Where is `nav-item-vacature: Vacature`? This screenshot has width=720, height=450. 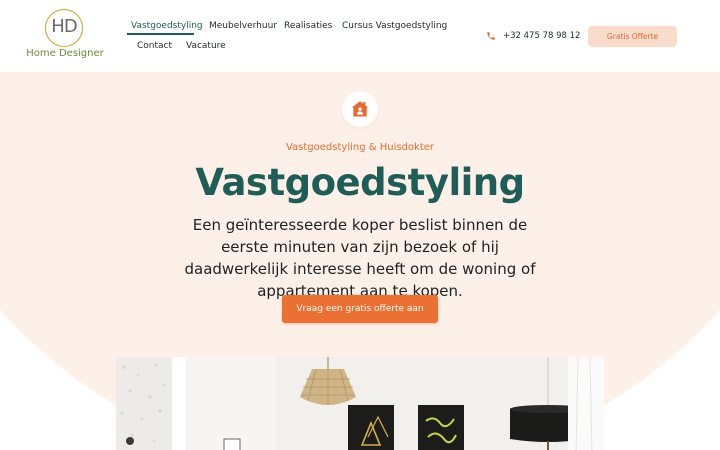 nav-item-vacature: Vacature is located at coordinates (206, 46).